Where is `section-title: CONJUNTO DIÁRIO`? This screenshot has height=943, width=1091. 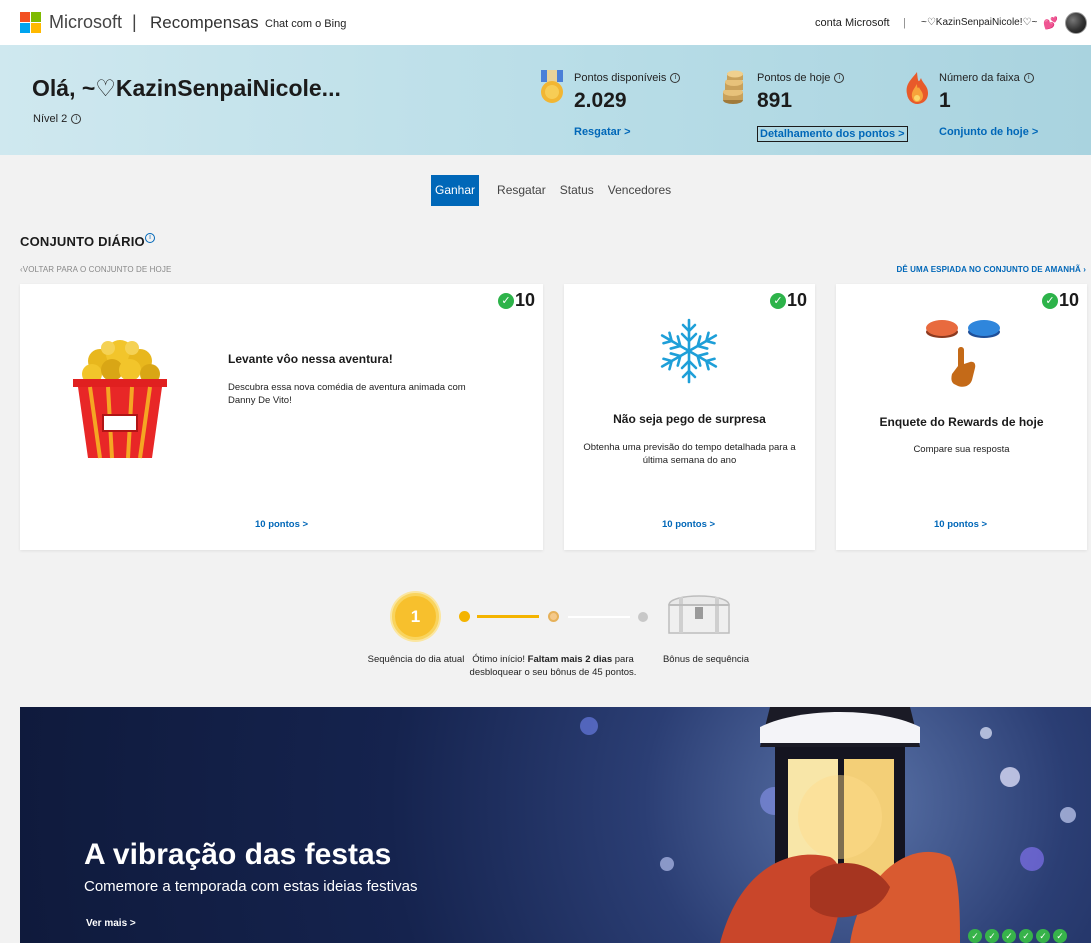 section-title: CONJUNTO DIÁRIO is located at coordinates (82, 241).